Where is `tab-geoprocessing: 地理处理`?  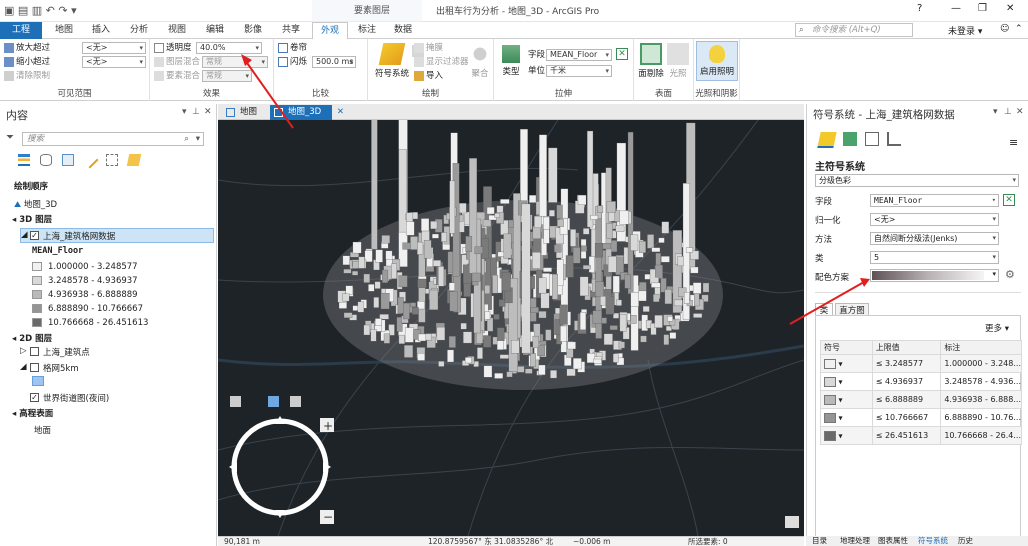
tab-geoprocessing: 地理处理 is located at coordinates (855, 541).